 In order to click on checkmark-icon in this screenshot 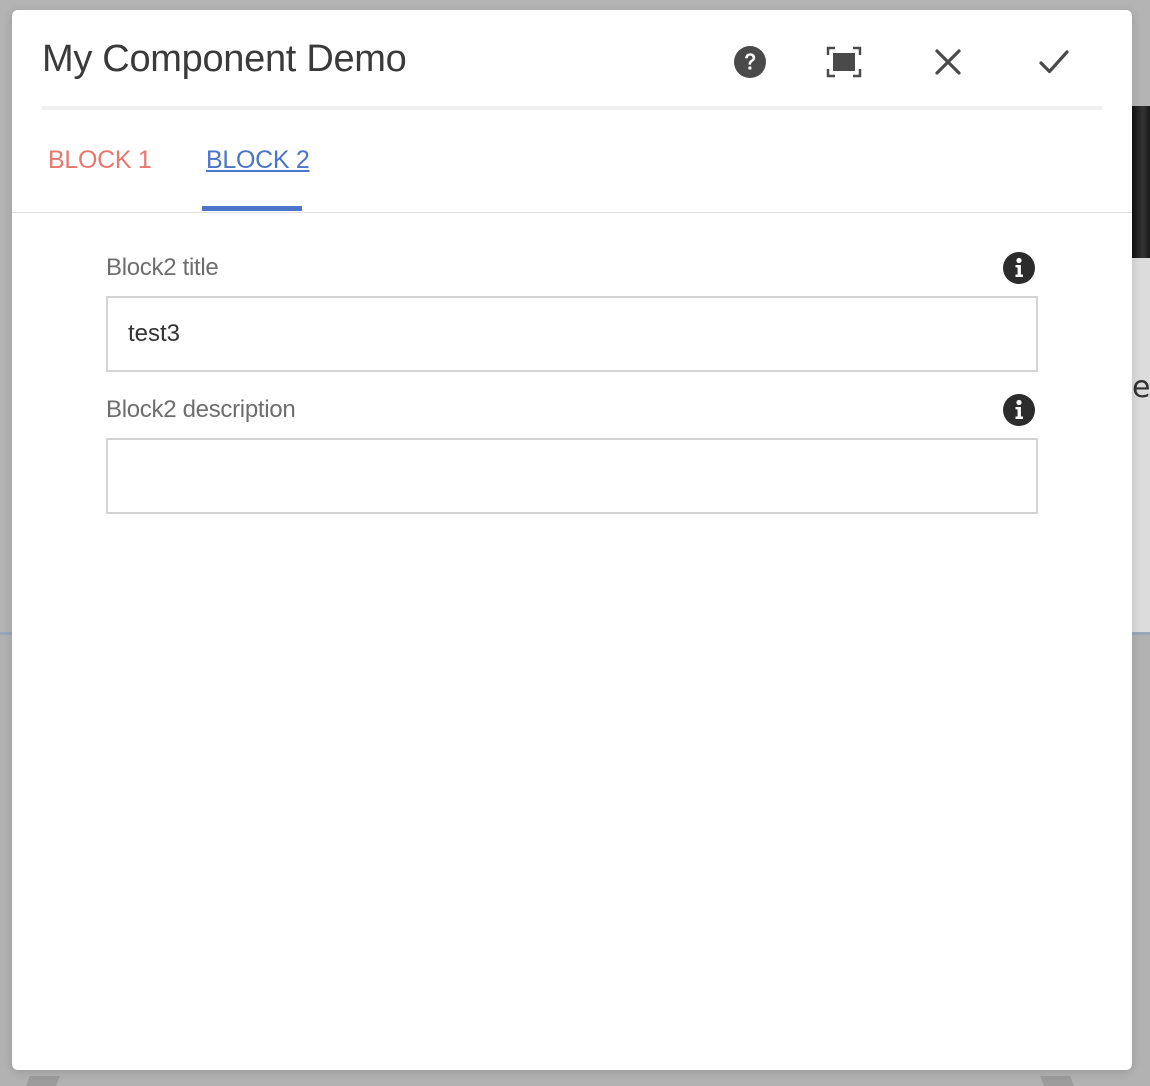, I will do `click(1054, 62)`.